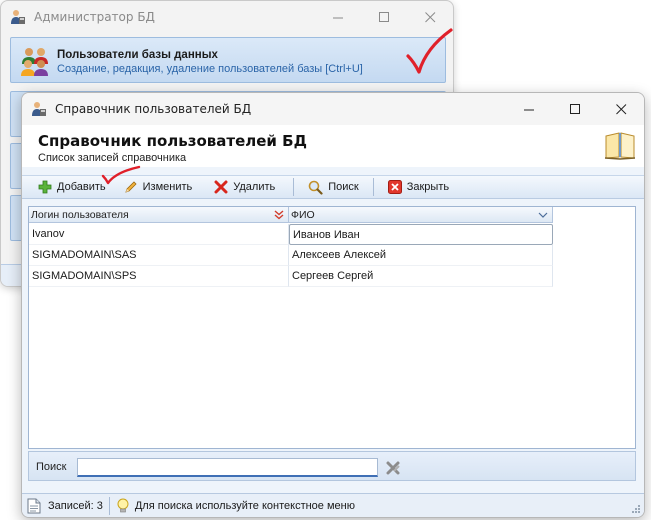 The width and height of the screenshot is (651, 520). I want to click on table-row: SIGMADOMAIN\SPS Сергеев Сергей, so click(291, 276).